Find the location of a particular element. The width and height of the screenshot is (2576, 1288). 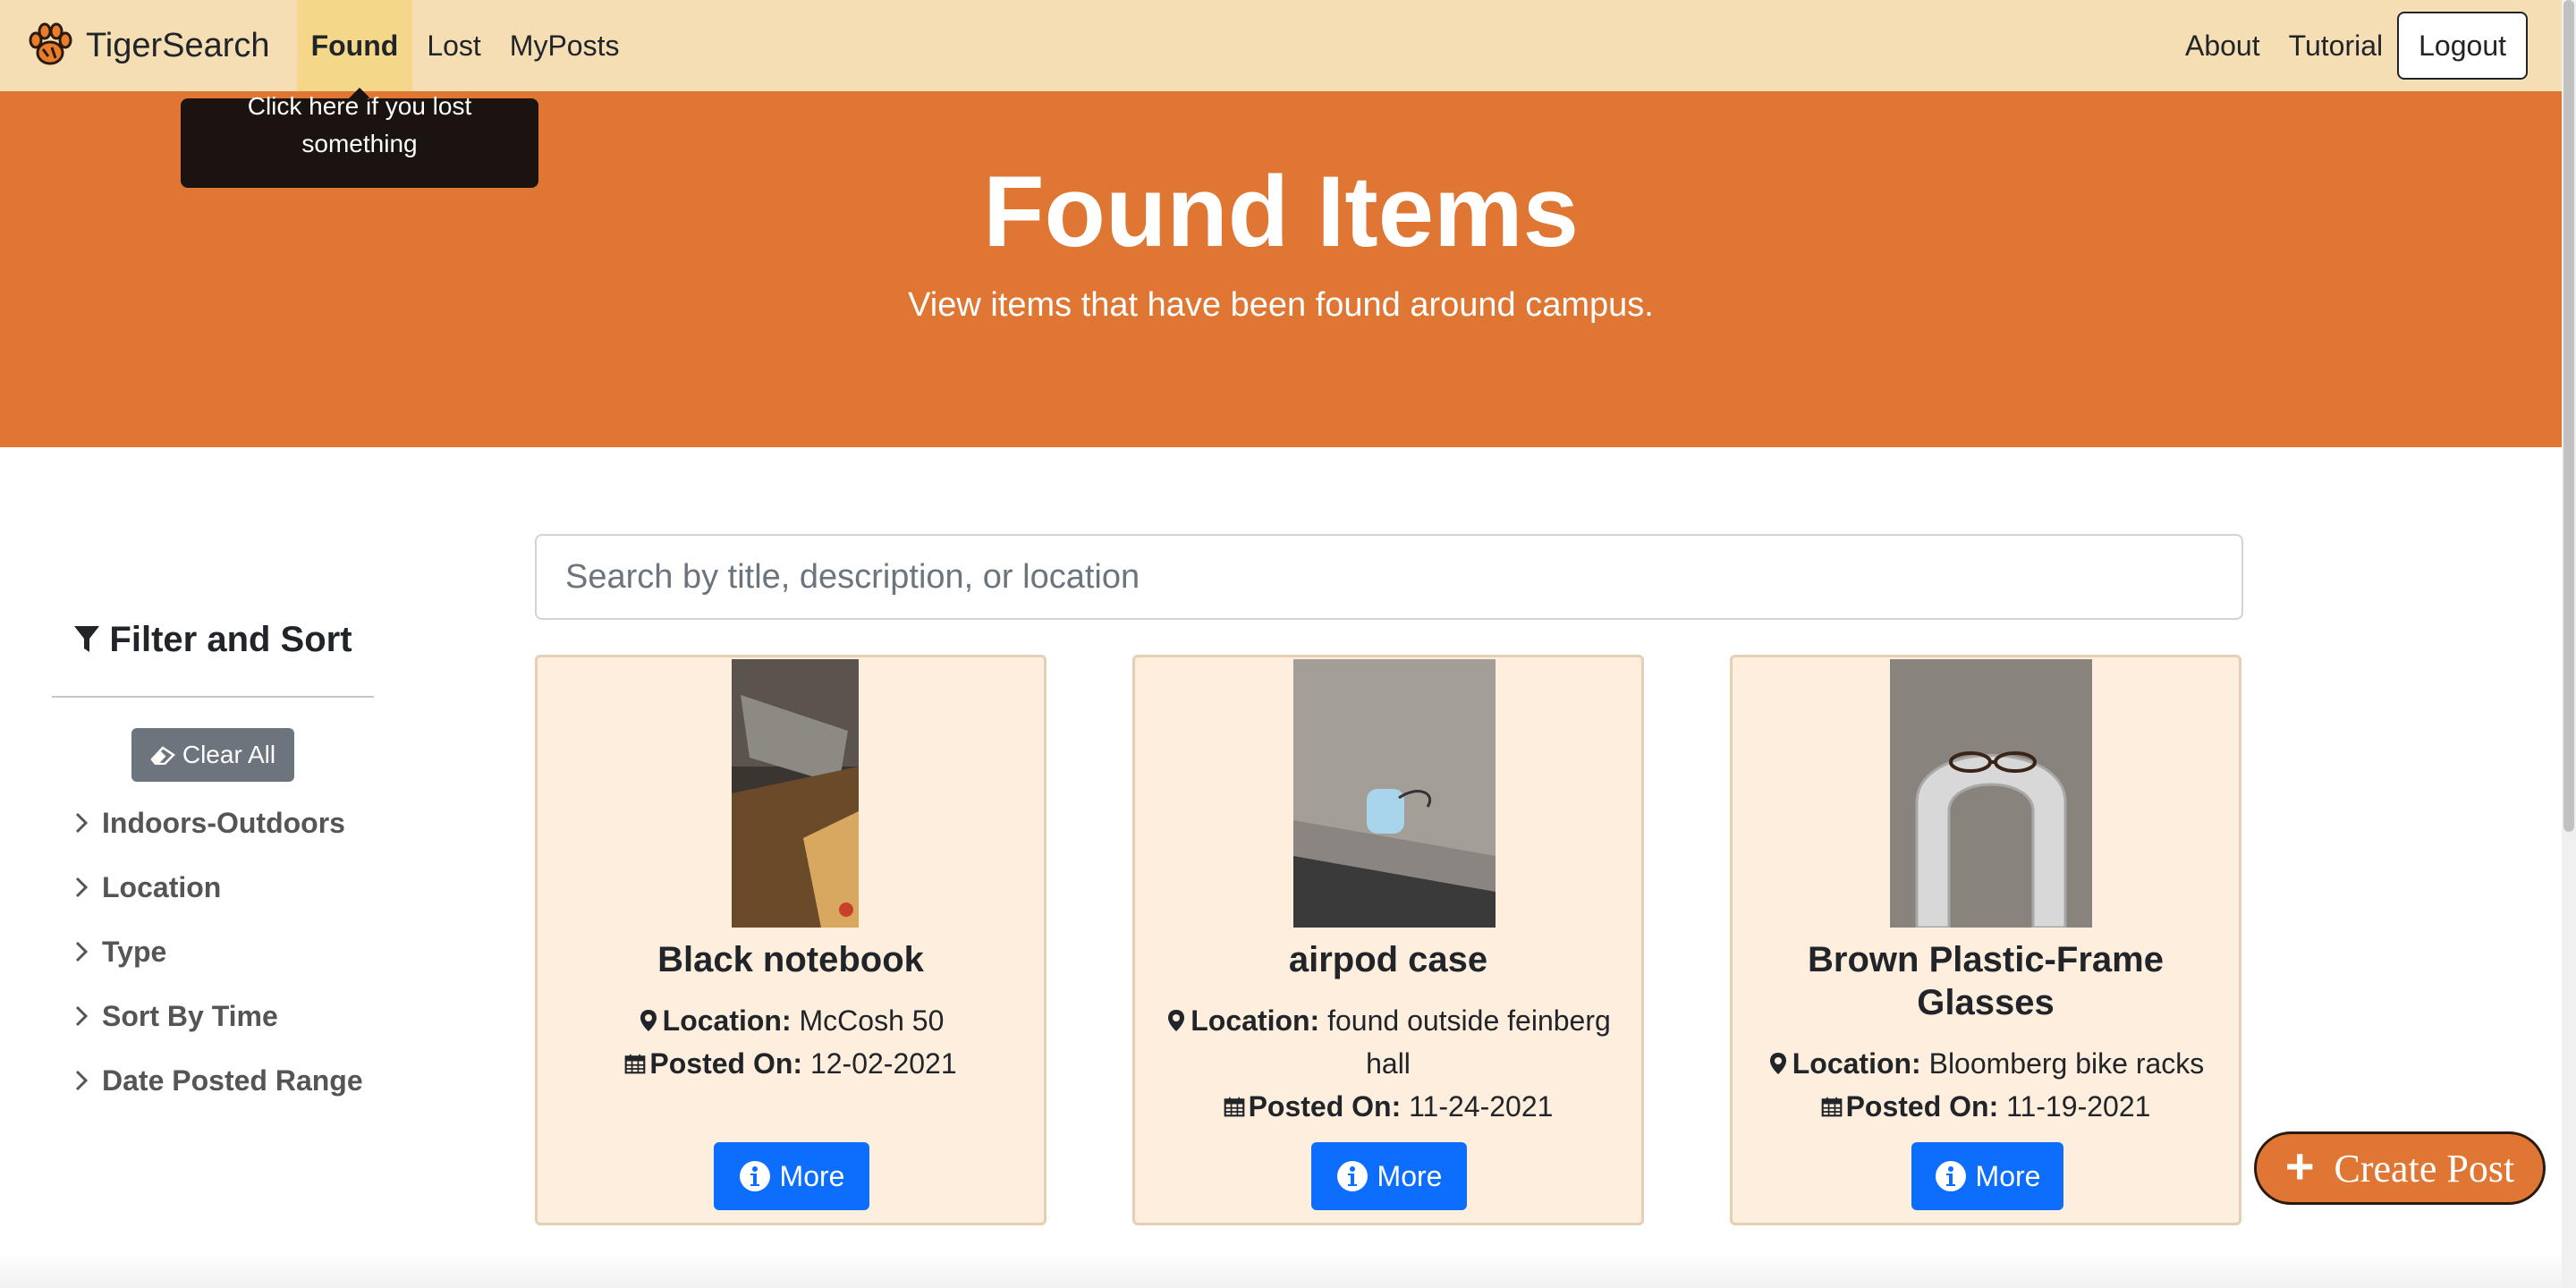

search-input is located at coordinates (1389, 577).